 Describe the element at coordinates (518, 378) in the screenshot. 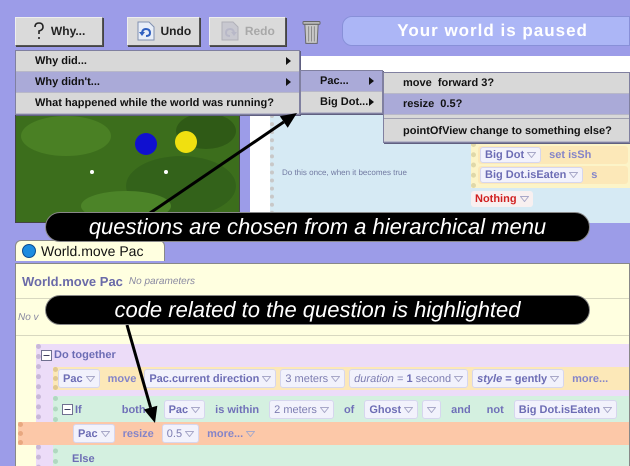

I see `object-dropdown: style = gently` at that location.